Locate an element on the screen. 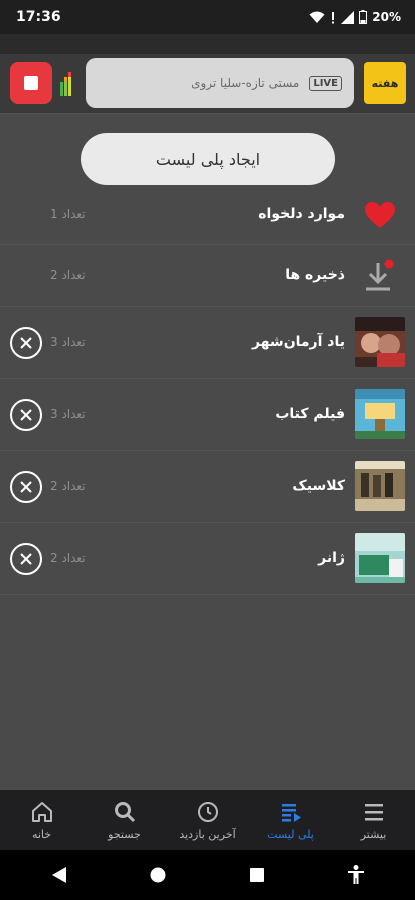 The height and width of the screenshot is (900, 415). nav-playlist-label: پلی لیست is located at coordinates (290, 834).